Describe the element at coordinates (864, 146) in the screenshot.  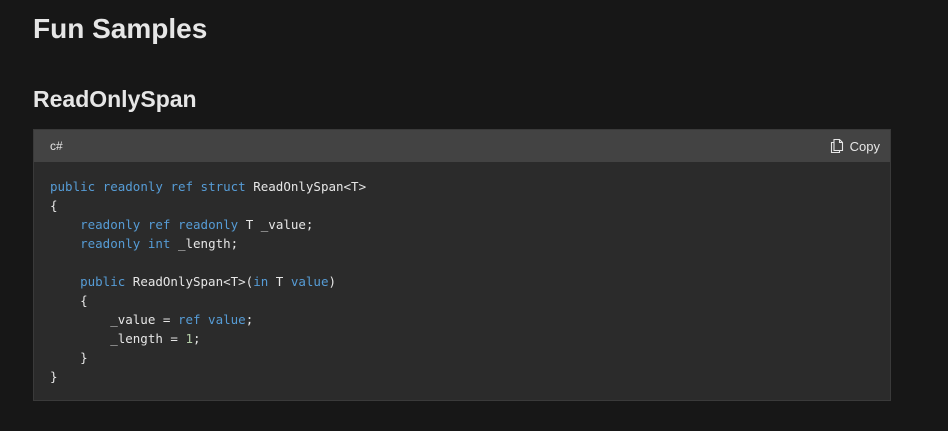
I see `copy-label: Copy` at that location.